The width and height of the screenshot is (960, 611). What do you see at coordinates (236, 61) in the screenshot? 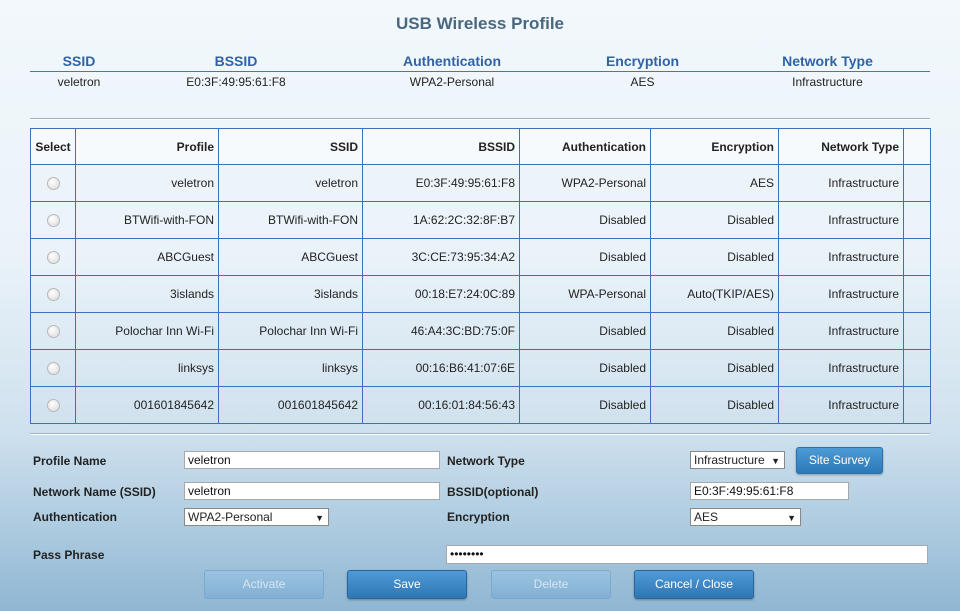
I see `current-bssid-header: BSSID` at bounding box center [236, 61].